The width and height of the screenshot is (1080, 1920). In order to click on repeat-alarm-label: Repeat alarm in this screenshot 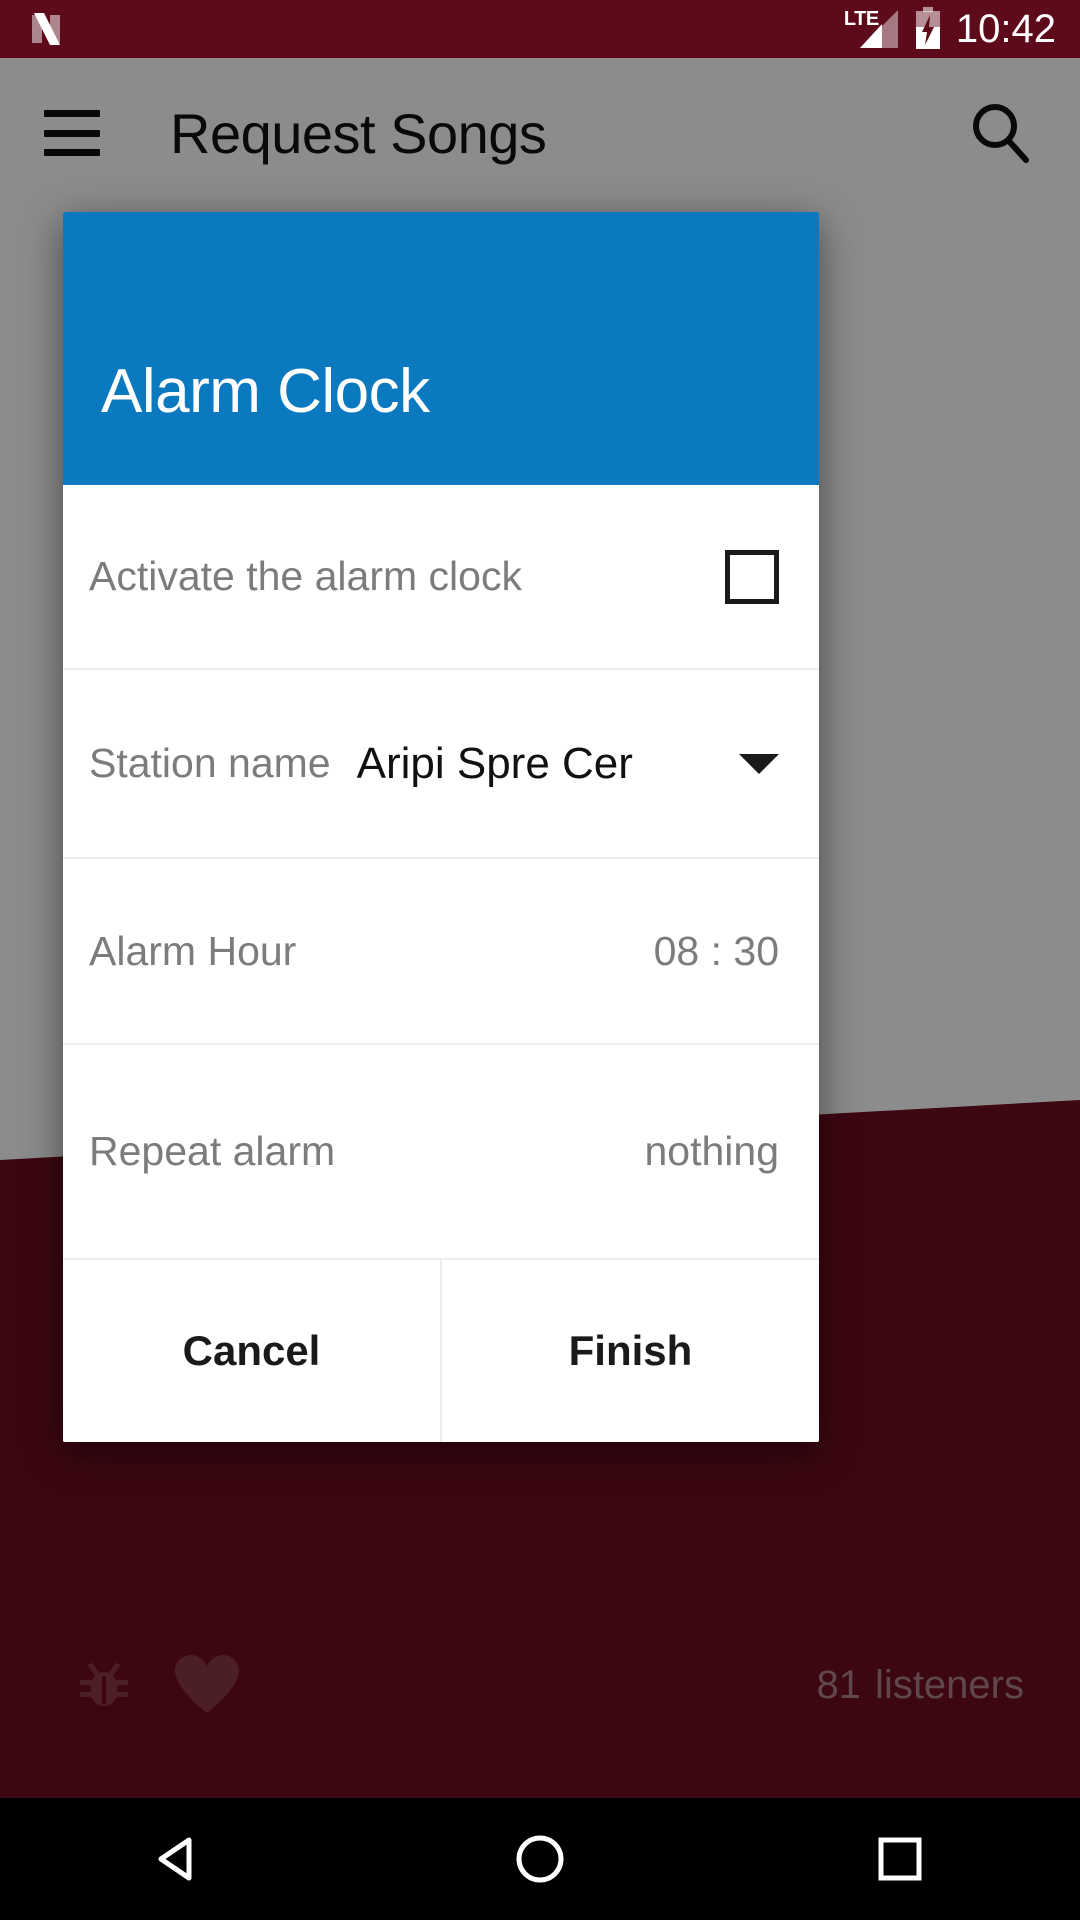, I will do `click(212, 1151)`.